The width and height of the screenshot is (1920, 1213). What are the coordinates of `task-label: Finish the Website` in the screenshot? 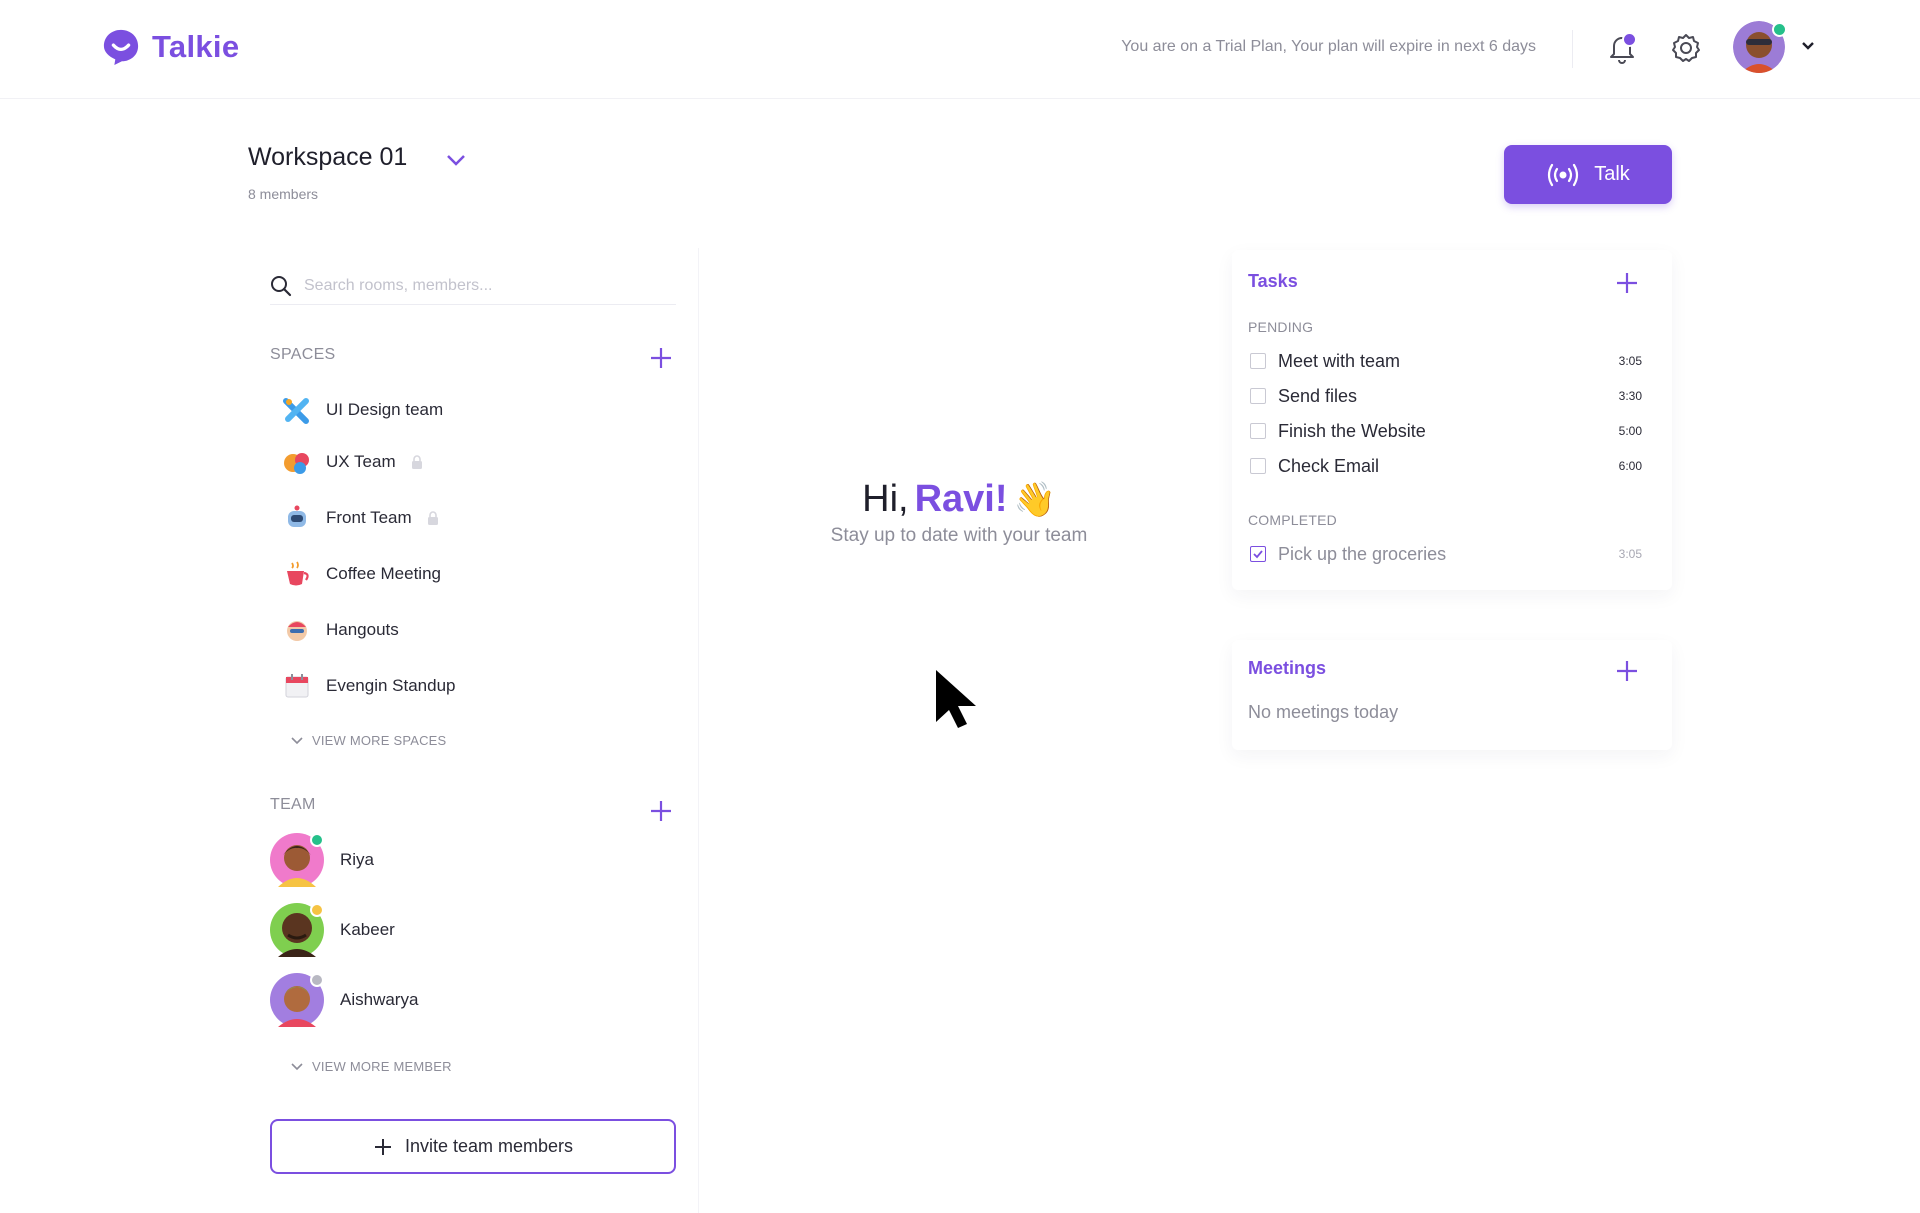 It's located at (1352, 430).